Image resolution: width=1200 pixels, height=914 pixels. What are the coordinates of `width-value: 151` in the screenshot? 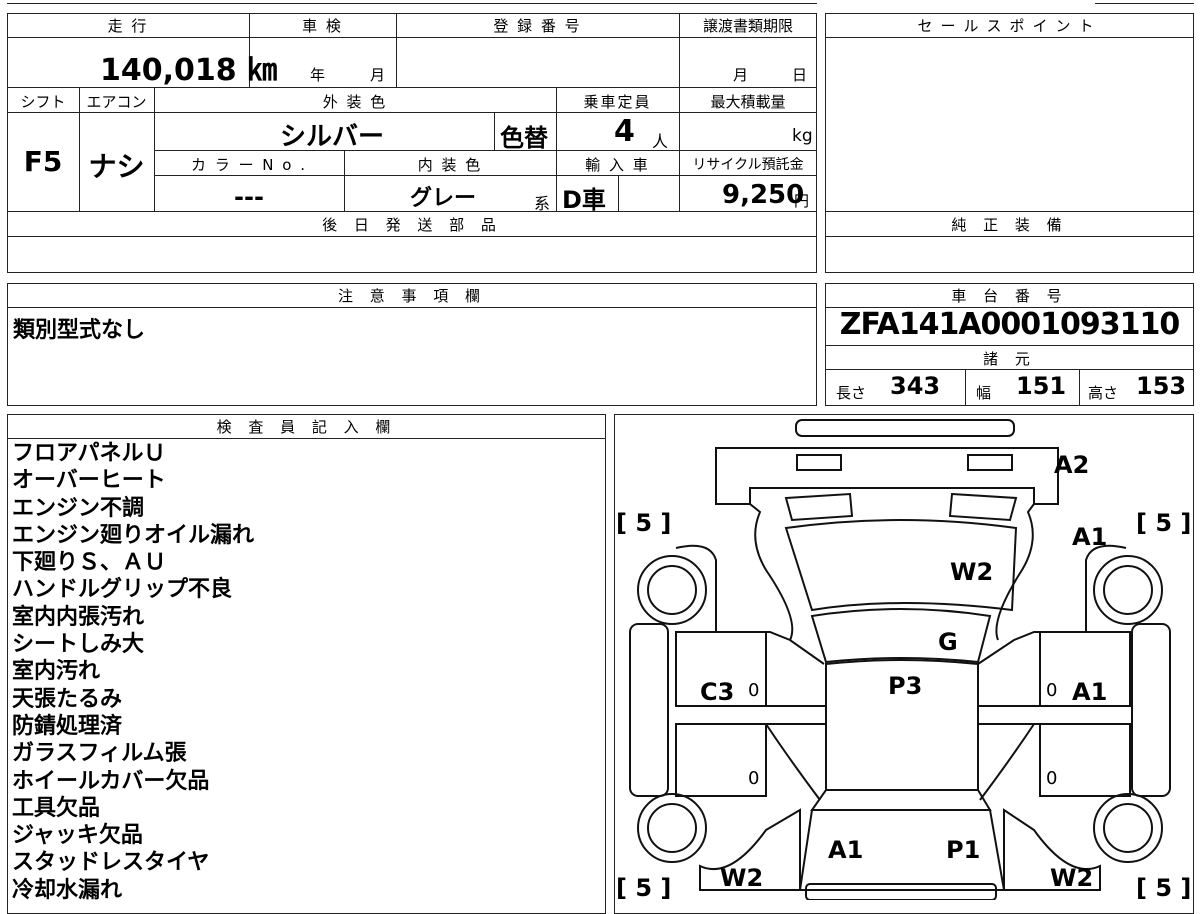 It's located at (1041, 386).